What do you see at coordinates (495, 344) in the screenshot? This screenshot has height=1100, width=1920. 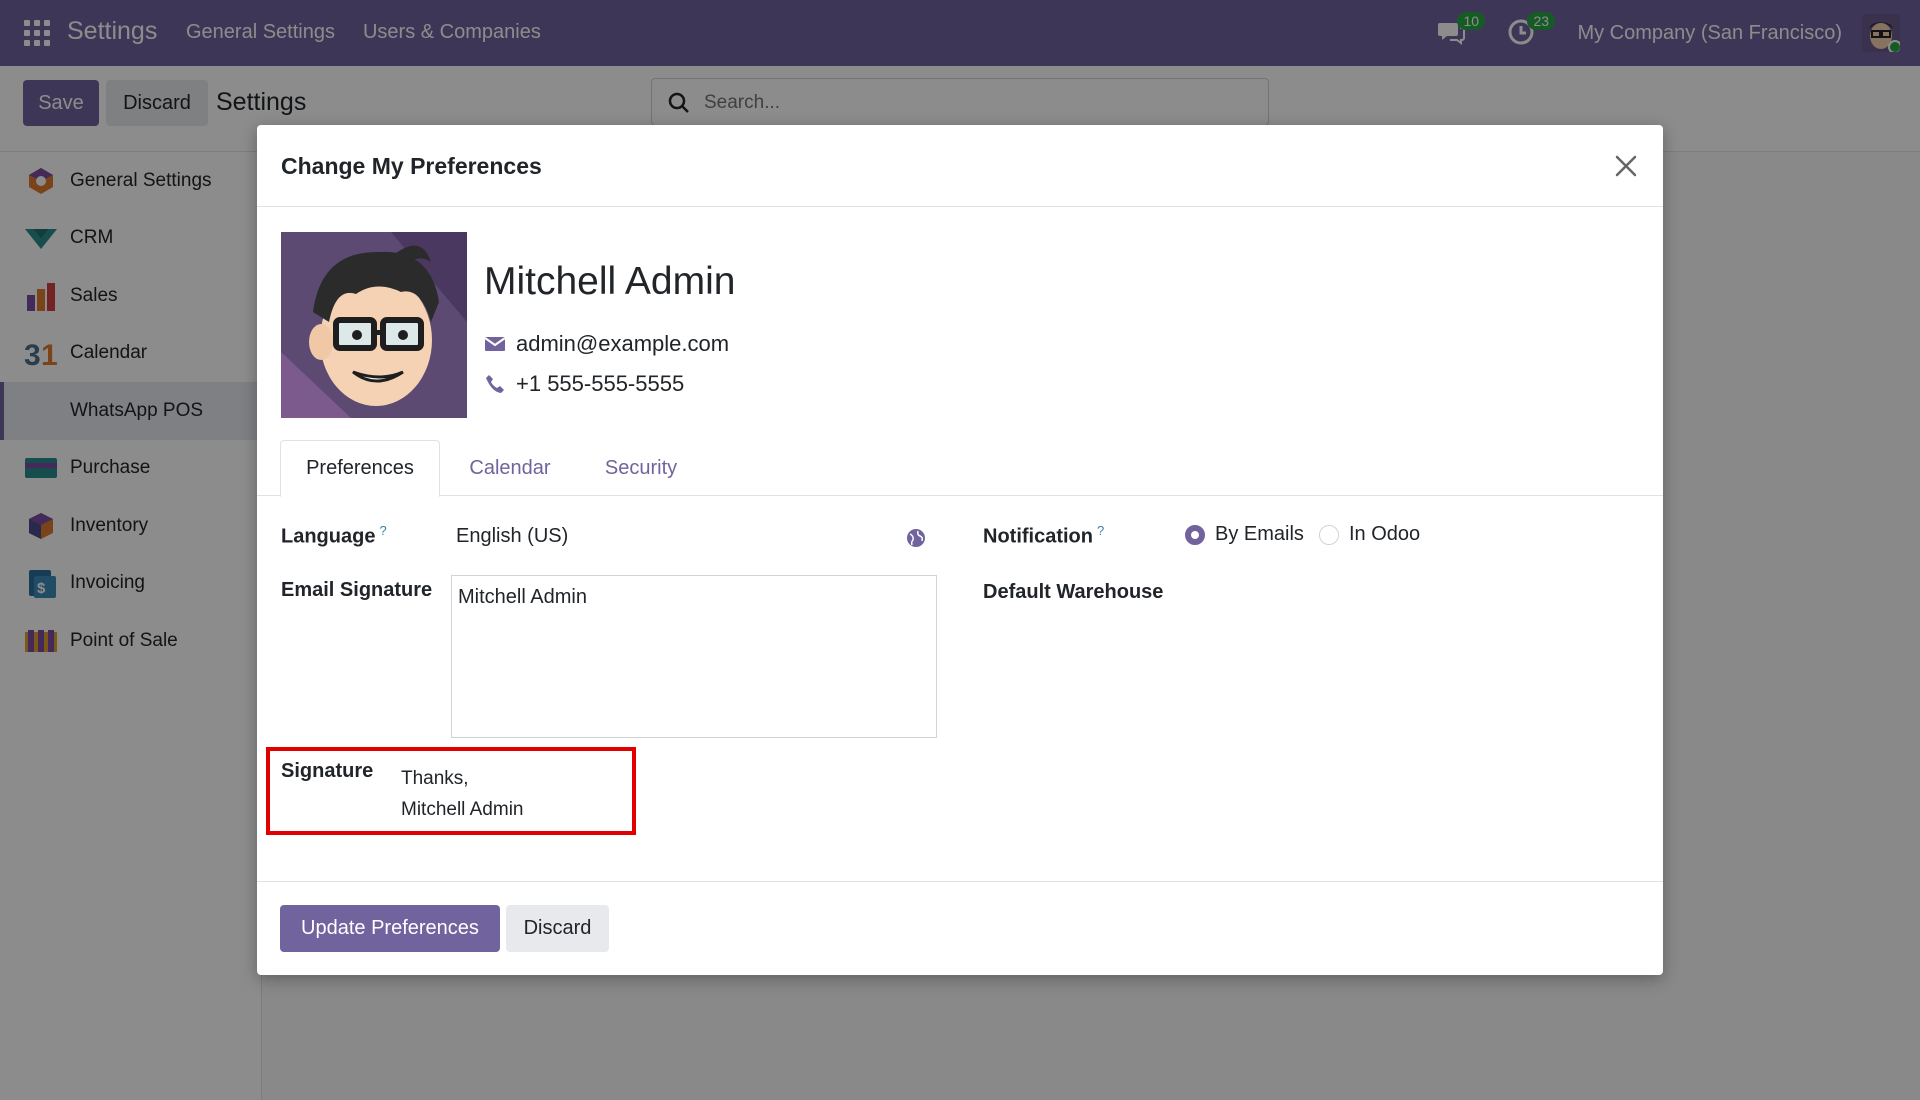 I see `envelope-icon` at bounding box center [495, 344].